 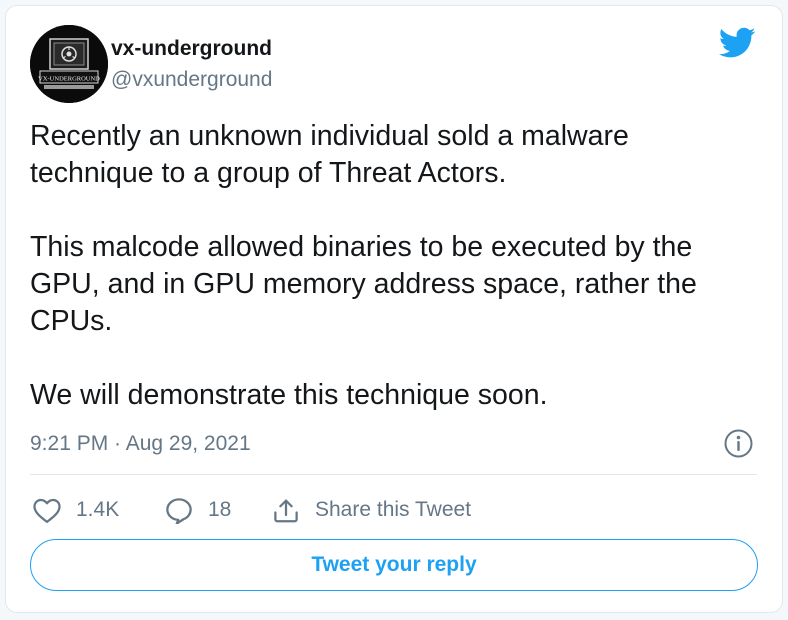 What do you see at coordinates (393, 509) in the screenshot?
I see `share-label: Share this Tweet` at bounding box center [393, 509].